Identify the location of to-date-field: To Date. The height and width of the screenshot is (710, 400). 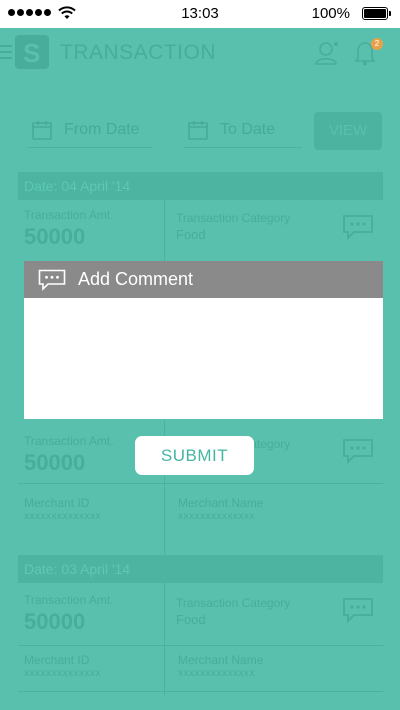
(243, 130).